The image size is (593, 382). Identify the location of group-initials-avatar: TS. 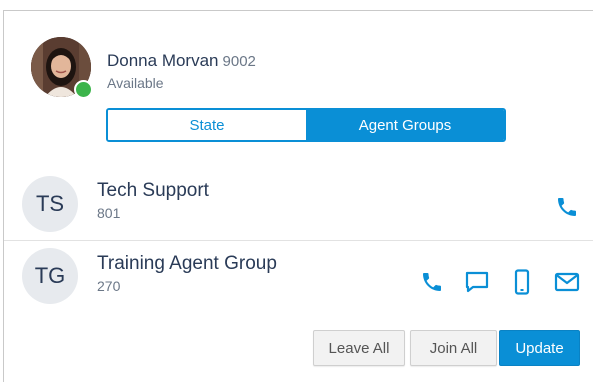
(50, 204).